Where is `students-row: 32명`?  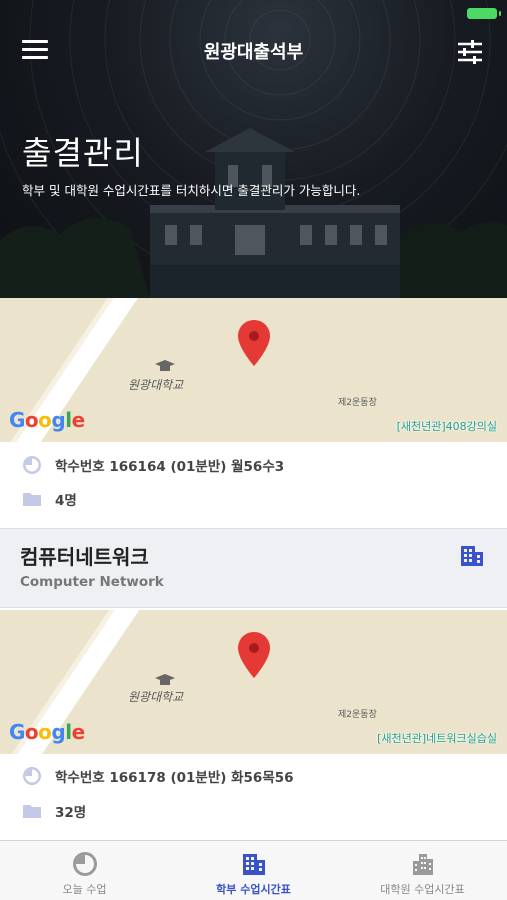 students-row: 32명 is located at coordinates (54, 811).